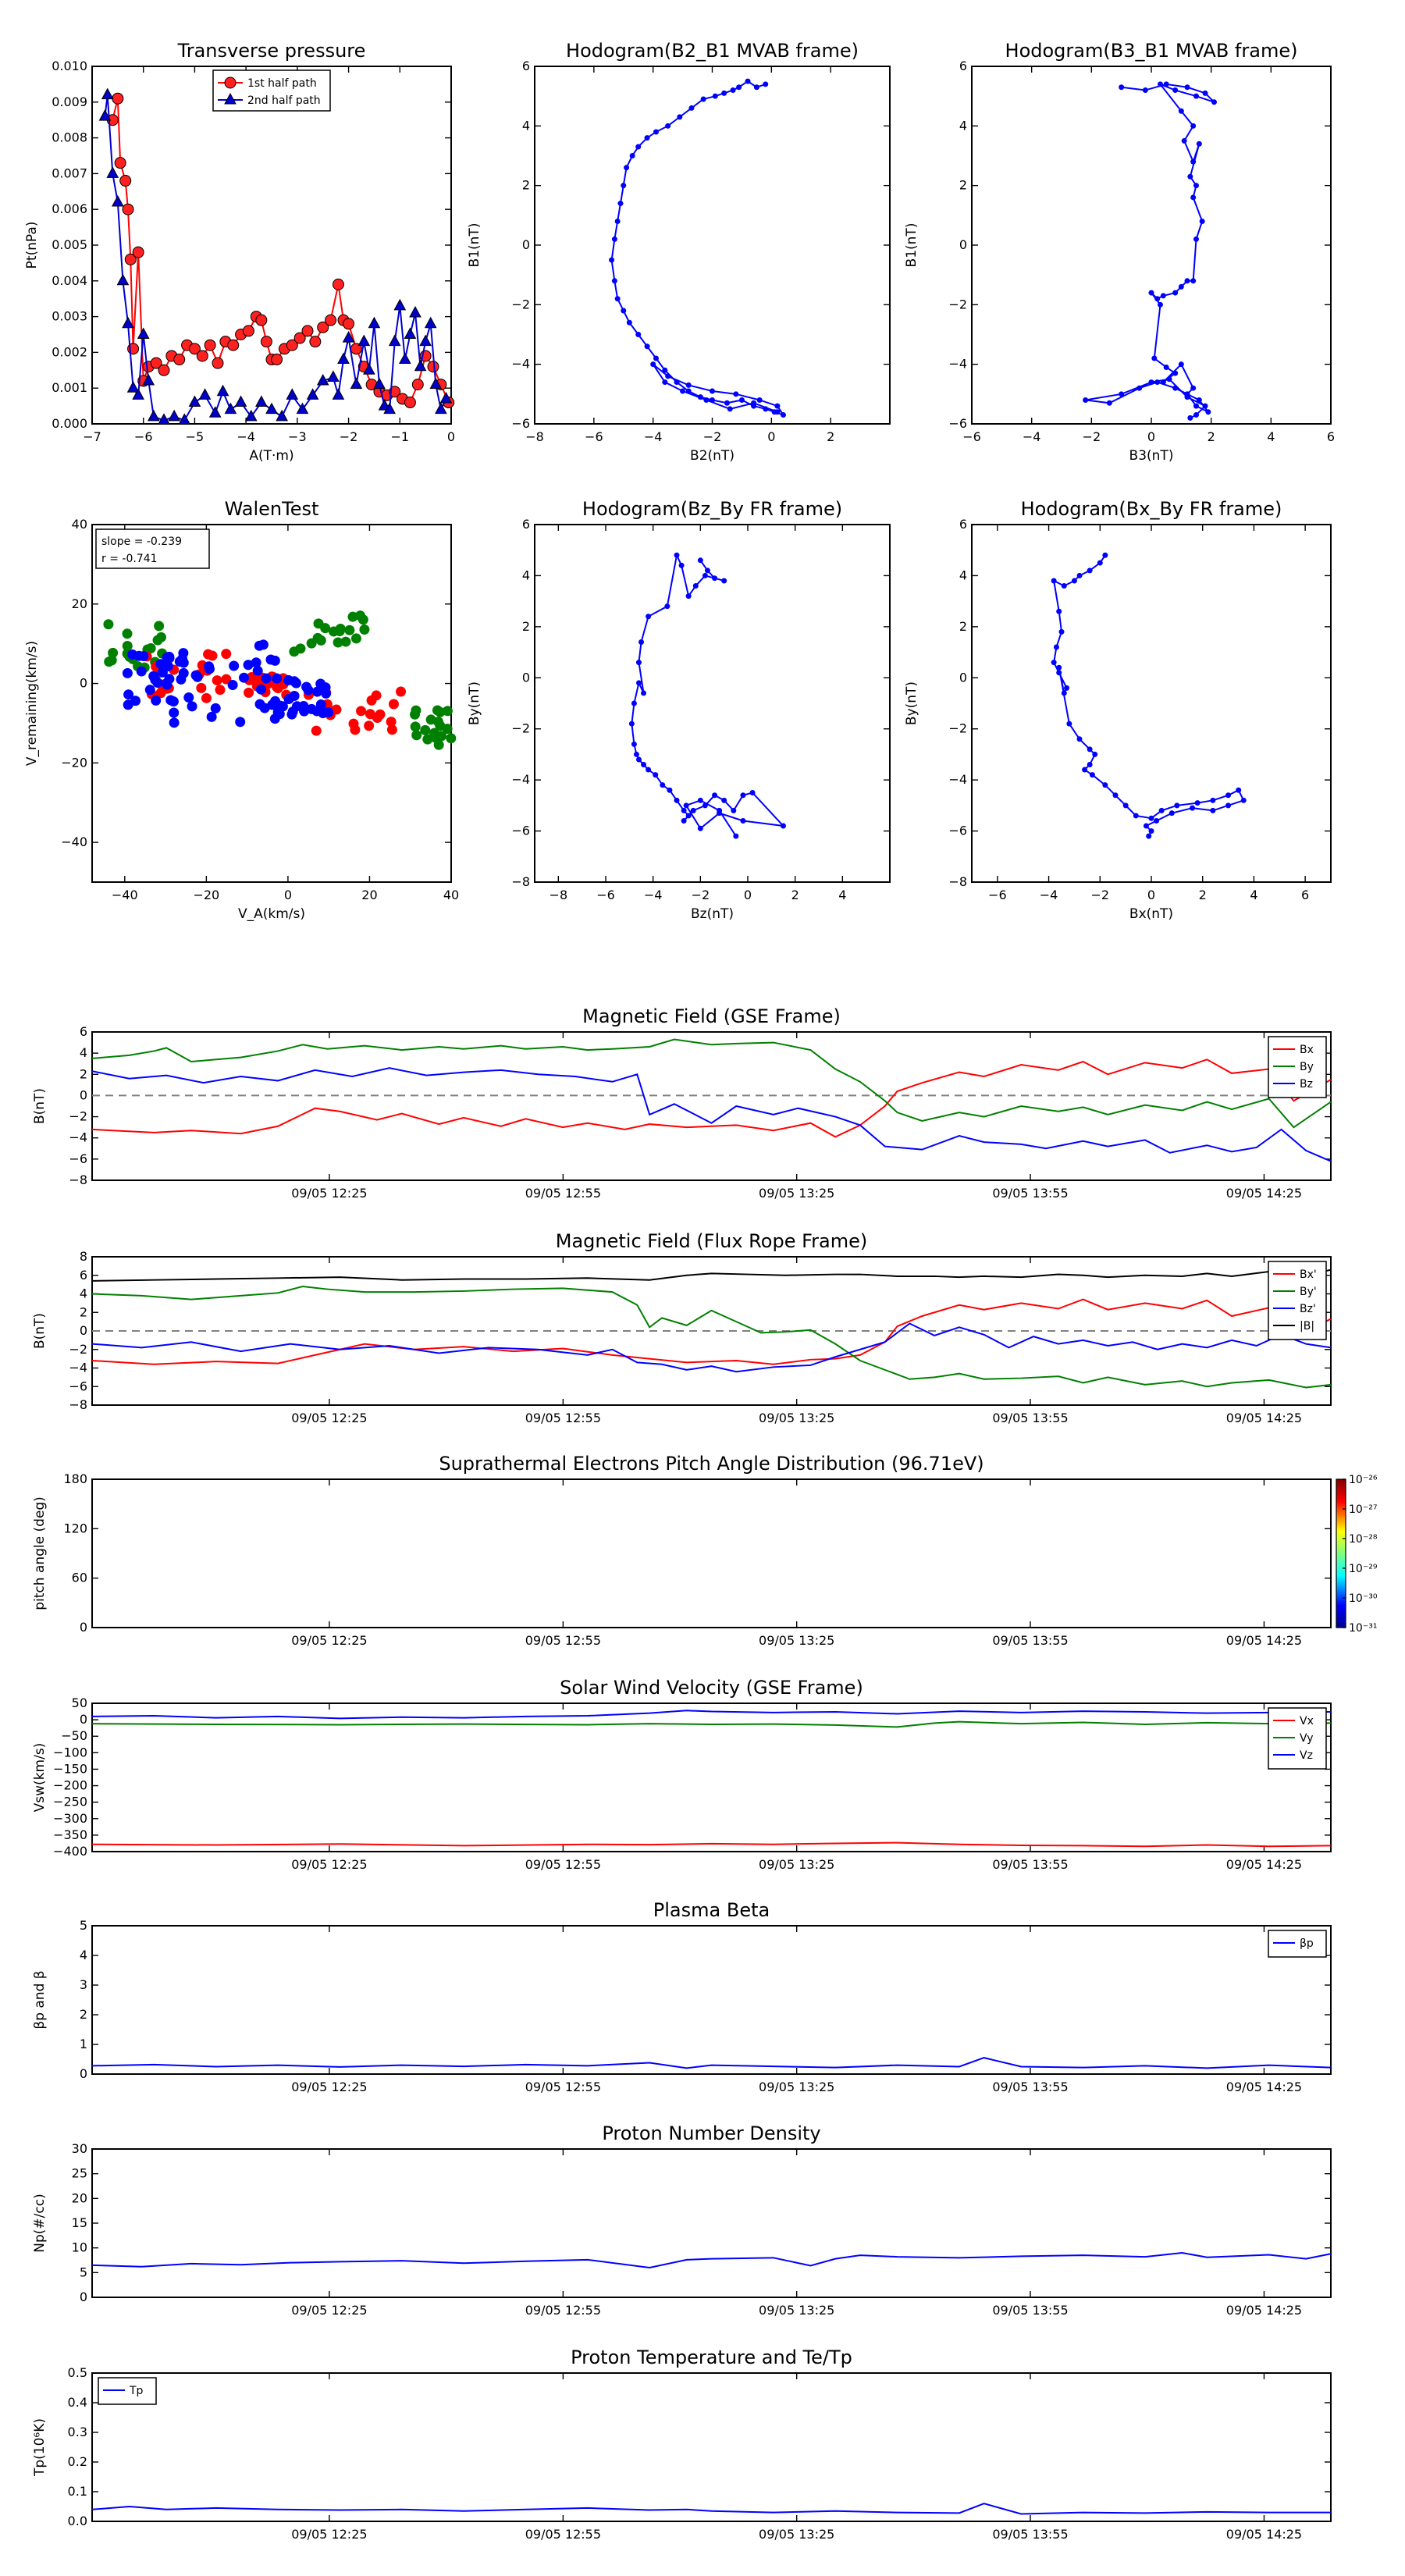  What do you see at coordinates (1092, 436) in the screenshot?
I see `x-tick-label: −2` at bounding box center [1092, 436].